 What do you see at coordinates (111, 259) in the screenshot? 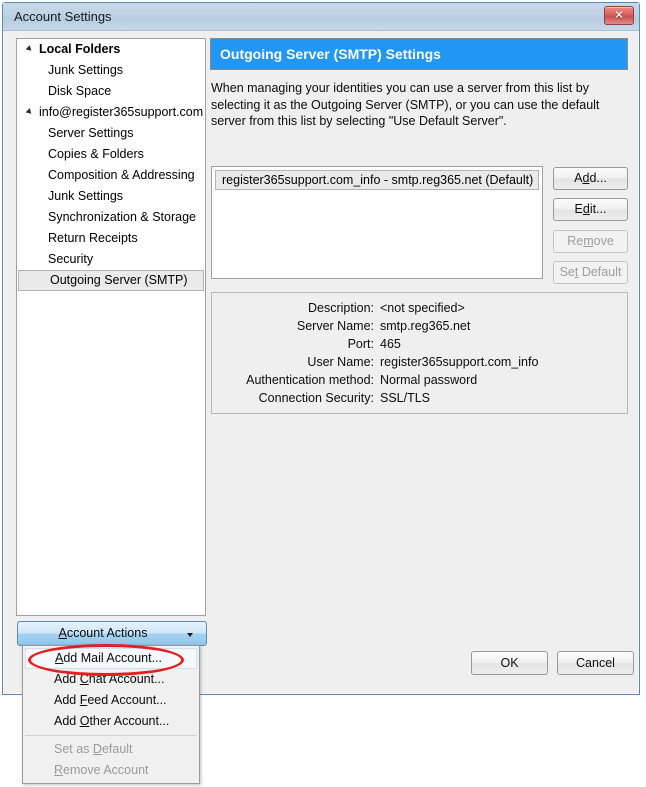
I see `sidebar-item-security: Security` at bounding box center [111, 259].